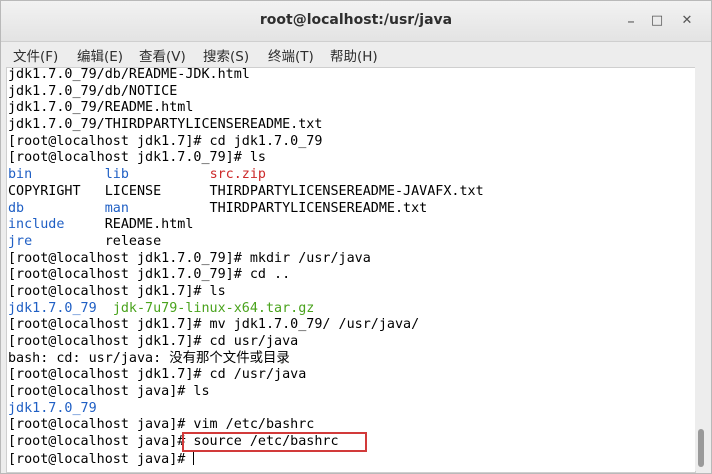 This screenshot has height=474, width=712. I want to click on terminal-text: [root@localhost java]# vim /etc/bashrc, so click(161, 425).